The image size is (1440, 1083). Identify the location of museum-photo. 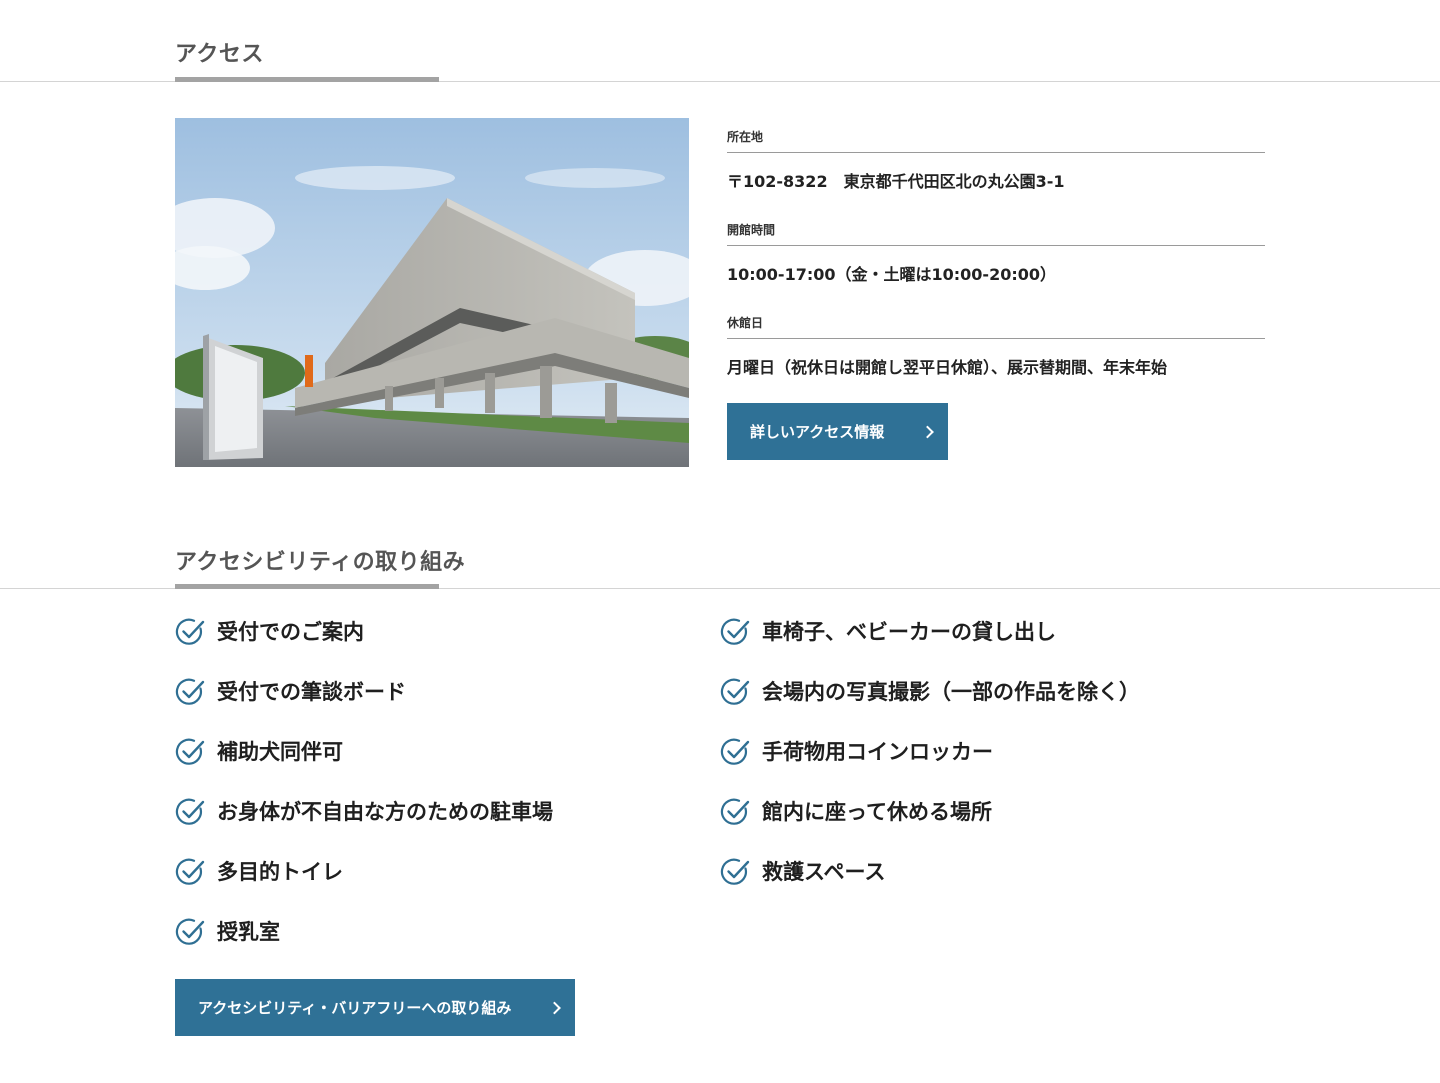
(432, 292).